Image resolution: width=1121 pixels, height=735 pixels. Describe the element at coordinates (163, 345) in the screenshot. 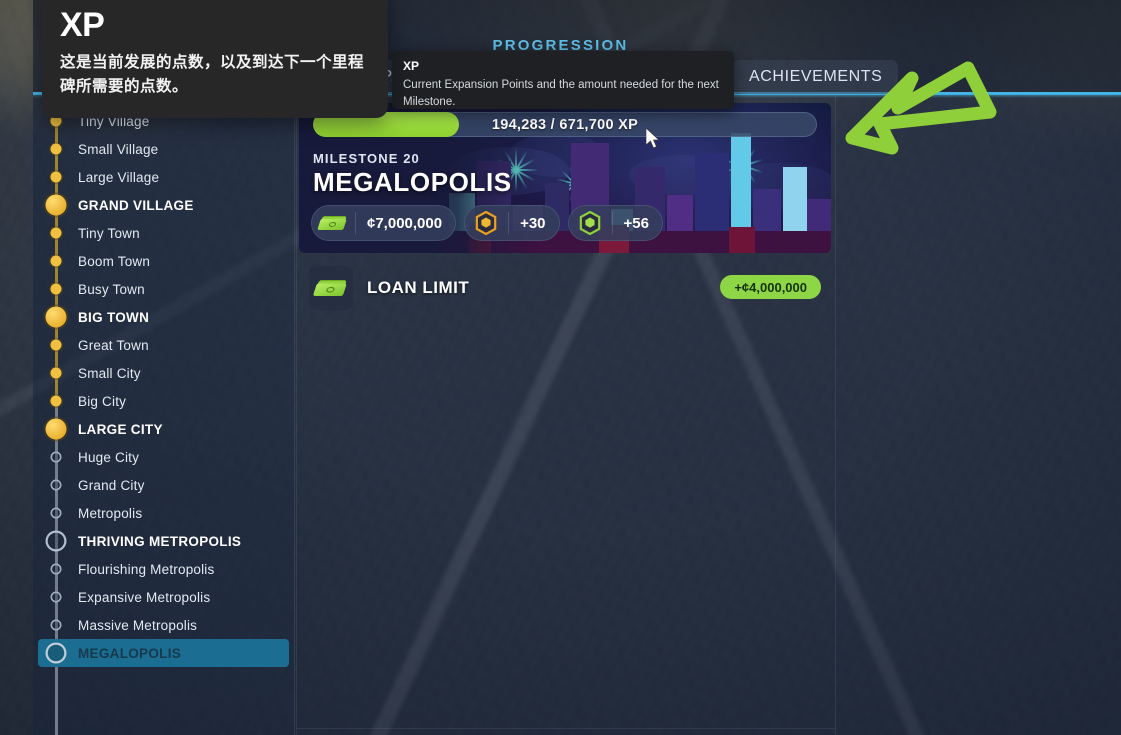

I see `milestone-row: Great Town` at that location.